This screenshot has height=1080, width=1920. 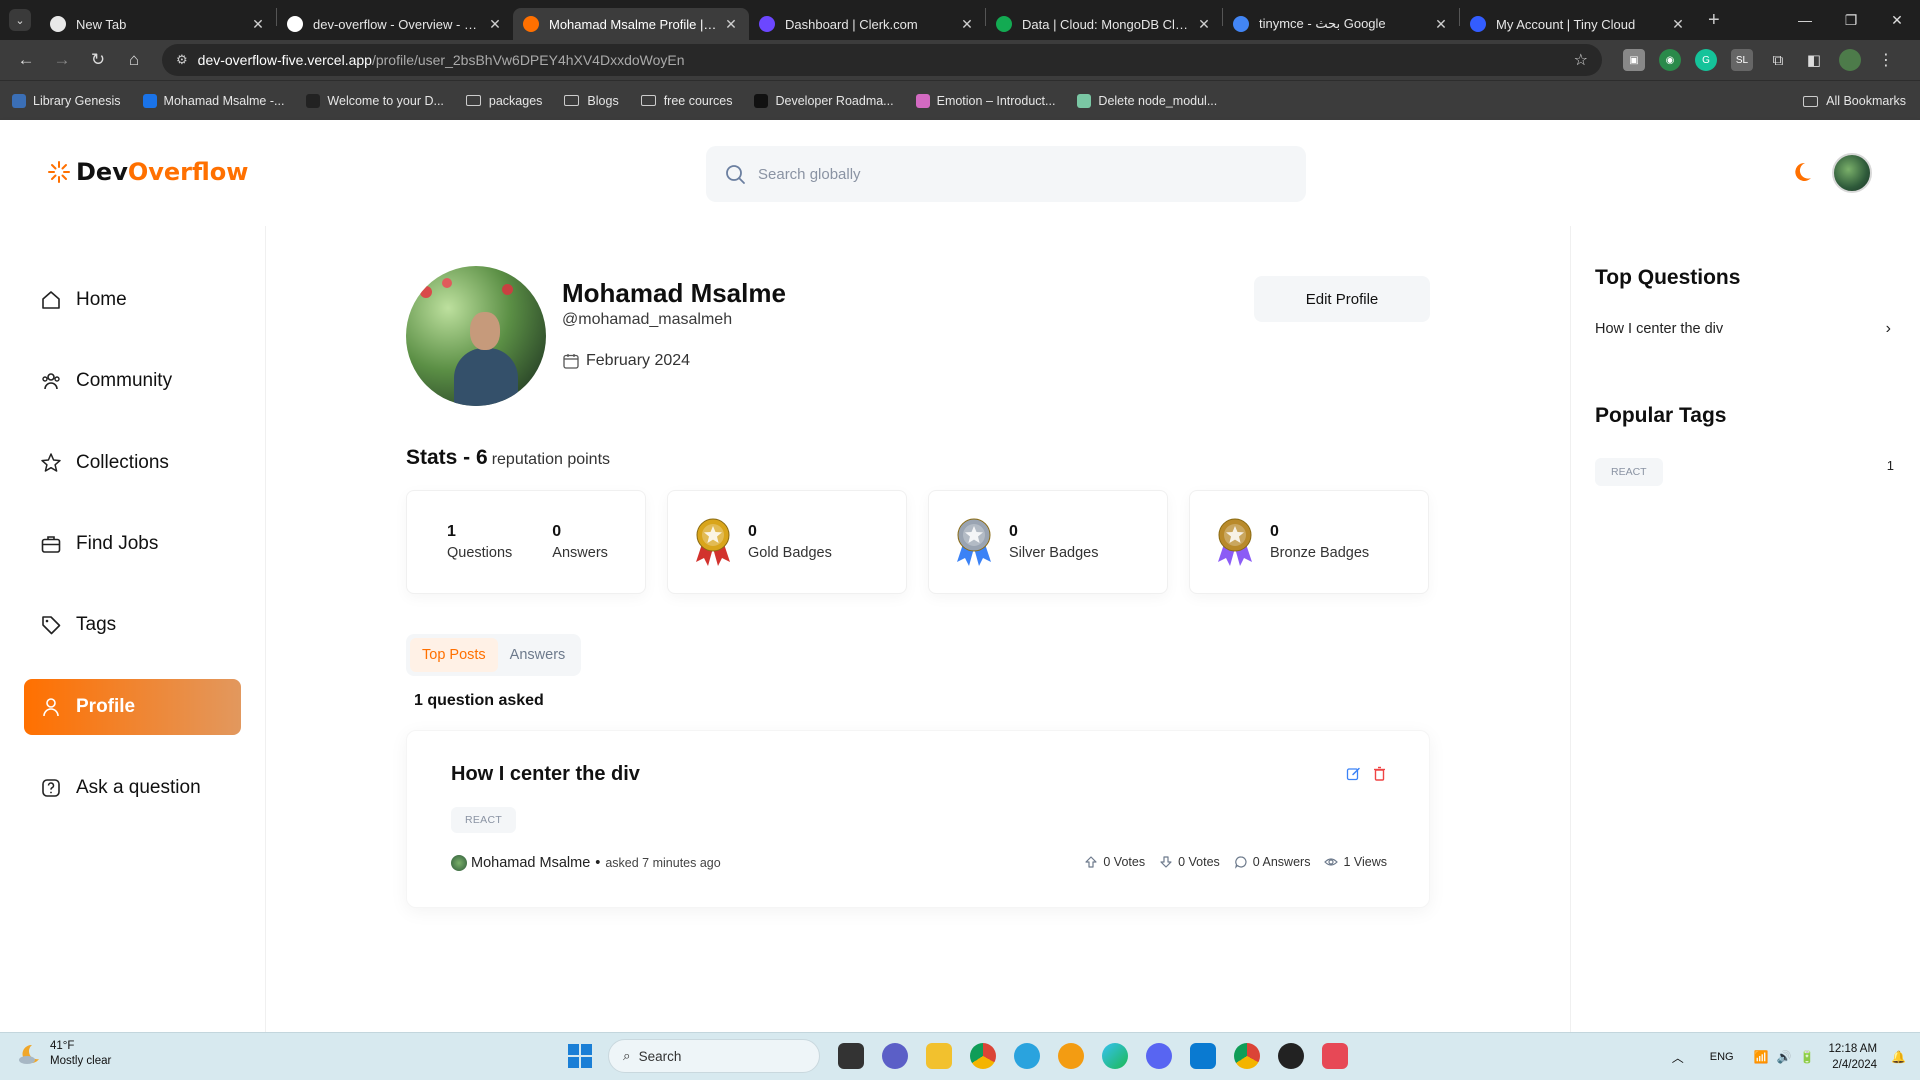 I want to click on all-bookmarks-button: All Bookmarks, so click(x=1854, y=101).